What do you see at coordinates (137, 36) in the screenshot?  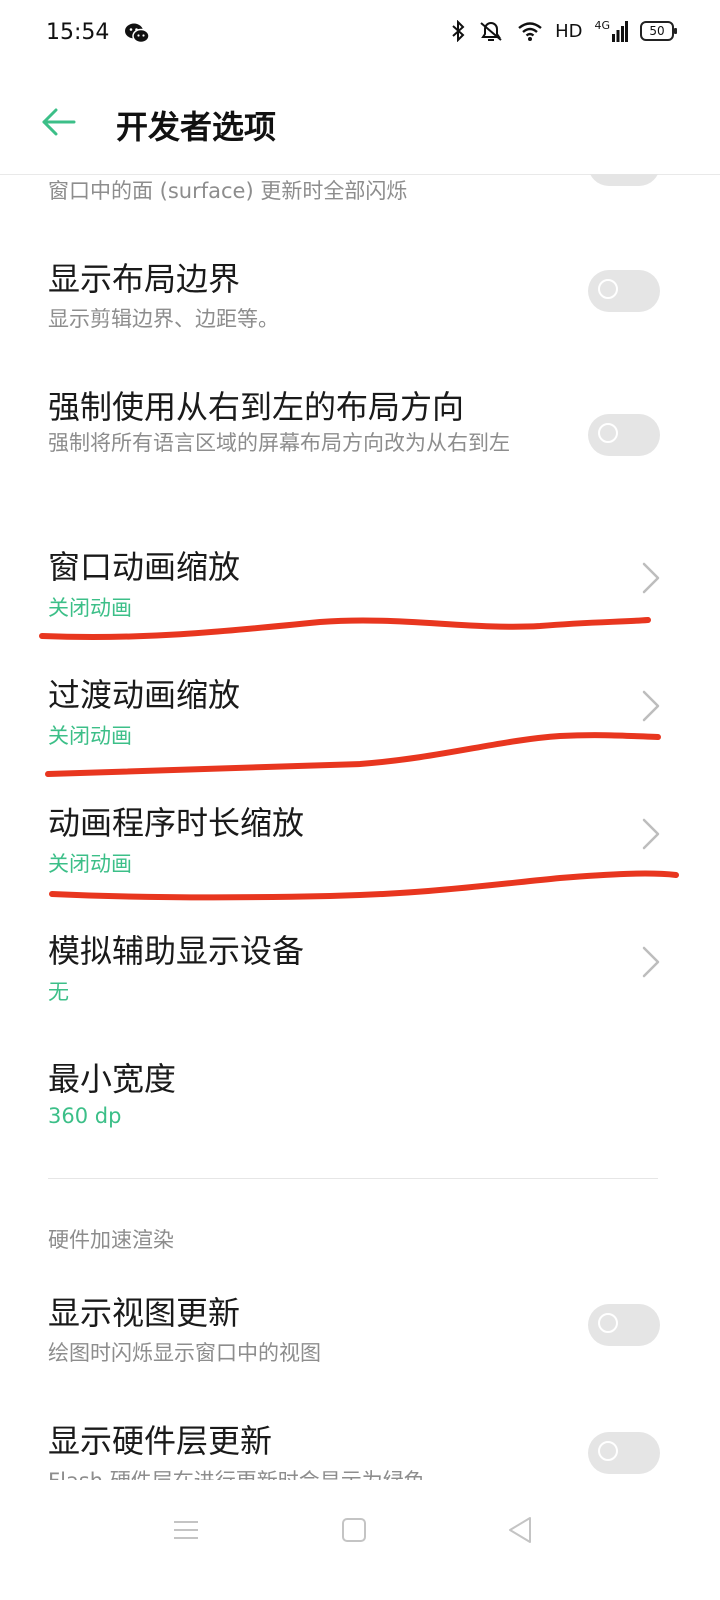 I see `wechat-notification-icon` at bounding box center [137, 36].